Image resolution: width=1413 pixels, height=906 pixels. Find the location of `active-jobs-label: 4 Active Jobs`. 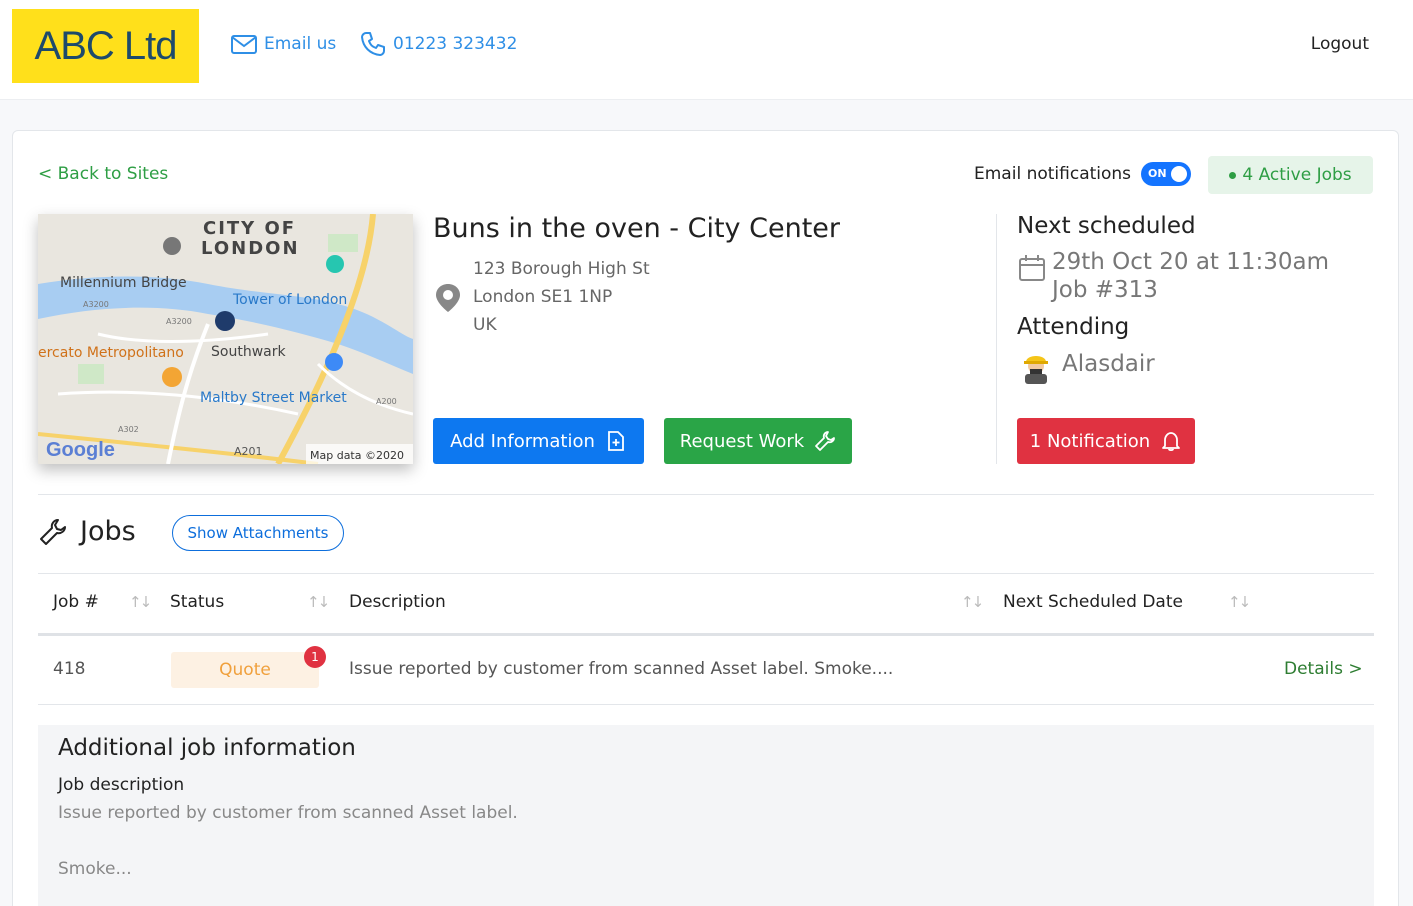

active-jobs-label: 4 Active Jobs is located at coordinates (1297, 175).